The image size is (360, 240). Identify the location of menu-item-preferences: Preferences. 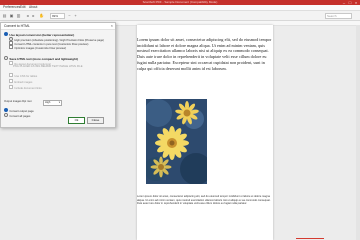
(11, 7).